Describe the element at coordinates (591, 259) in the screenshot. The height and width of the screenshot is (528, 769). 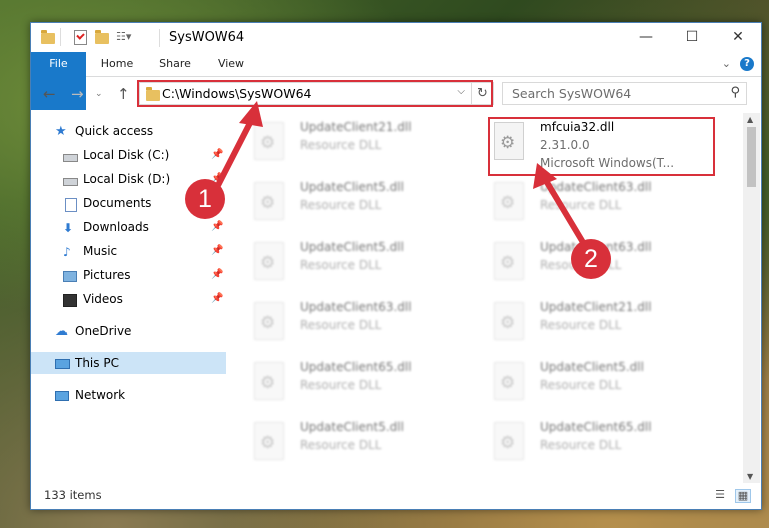
I see `callout-2: 2` at that location.